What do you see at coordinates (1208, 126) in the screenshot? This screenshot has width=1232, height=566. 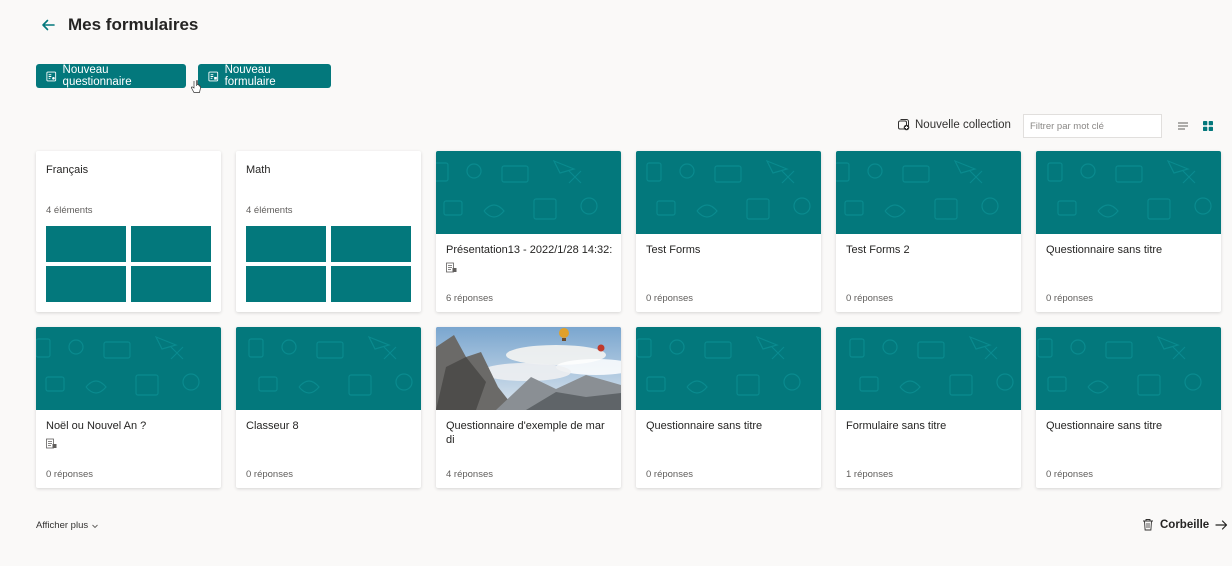 I see `grid-view-icon` at bounding box center [1208, 126].